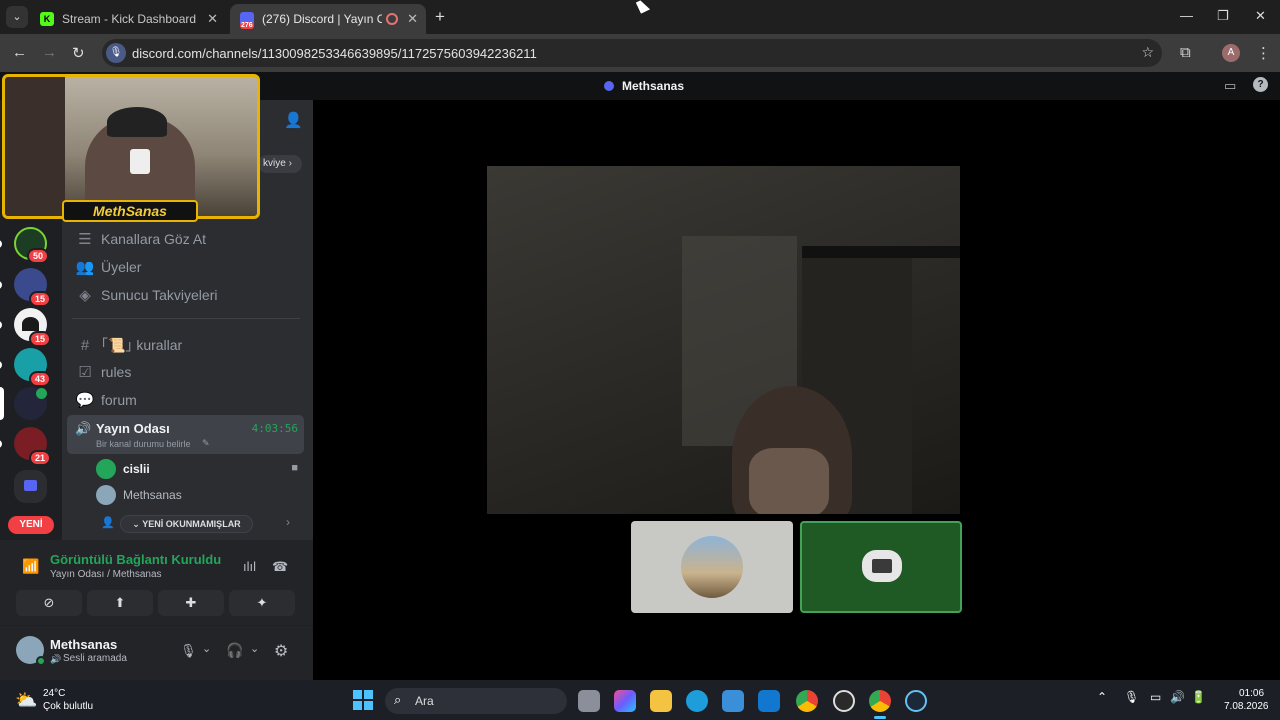 The width and height of the screenshot is (1280, 720). Describe the element at coordinates (881, 567) in the screenshot. I see `participant-tile-cislii` at that location.